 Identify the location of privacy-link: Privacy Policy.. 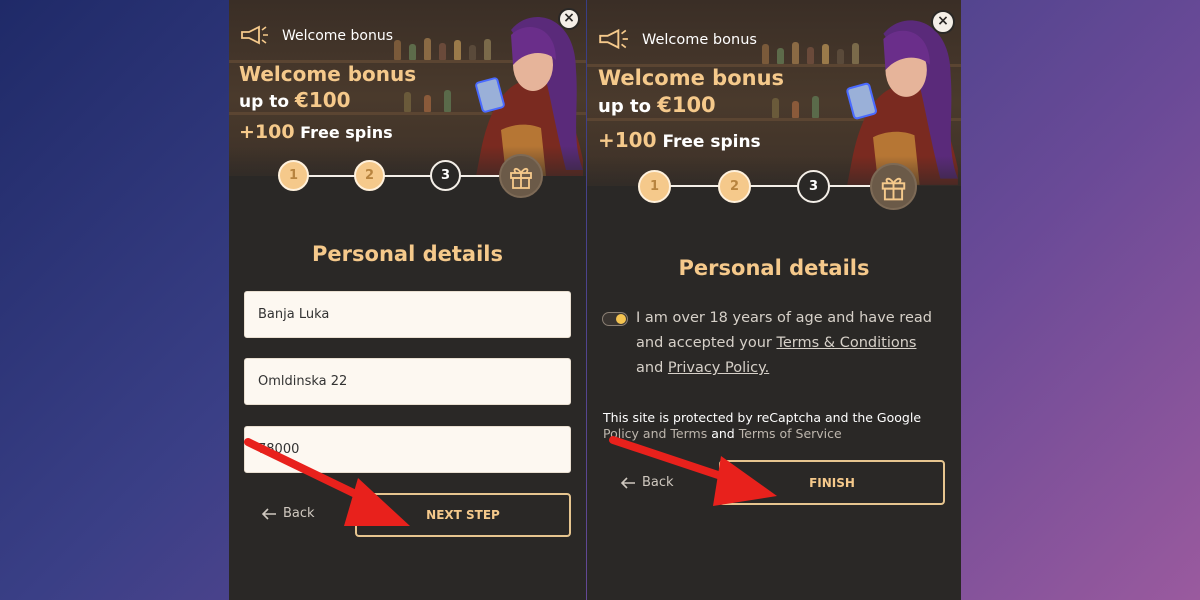
(718, 368).